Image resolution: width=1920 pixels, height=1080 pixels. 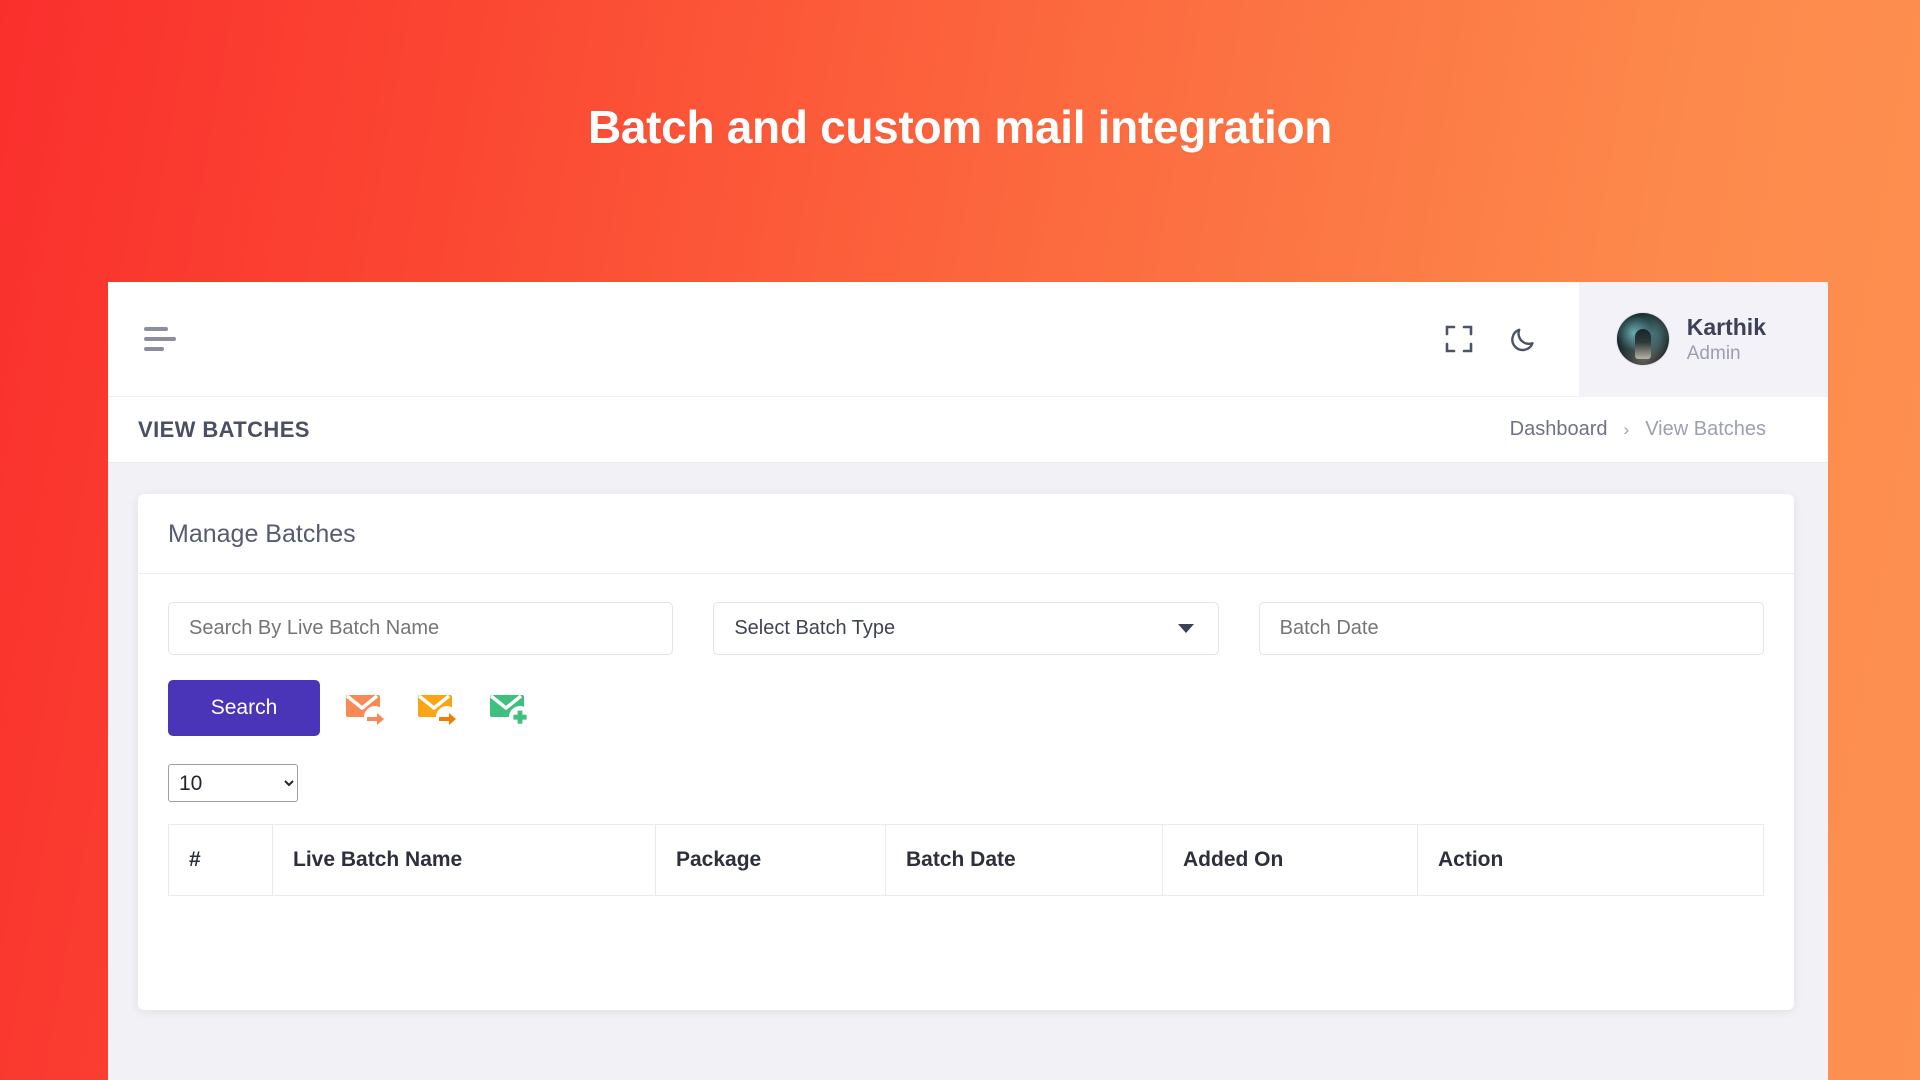 I want to click on column-header-added-on: Added On, so click(x=1290, y=860).